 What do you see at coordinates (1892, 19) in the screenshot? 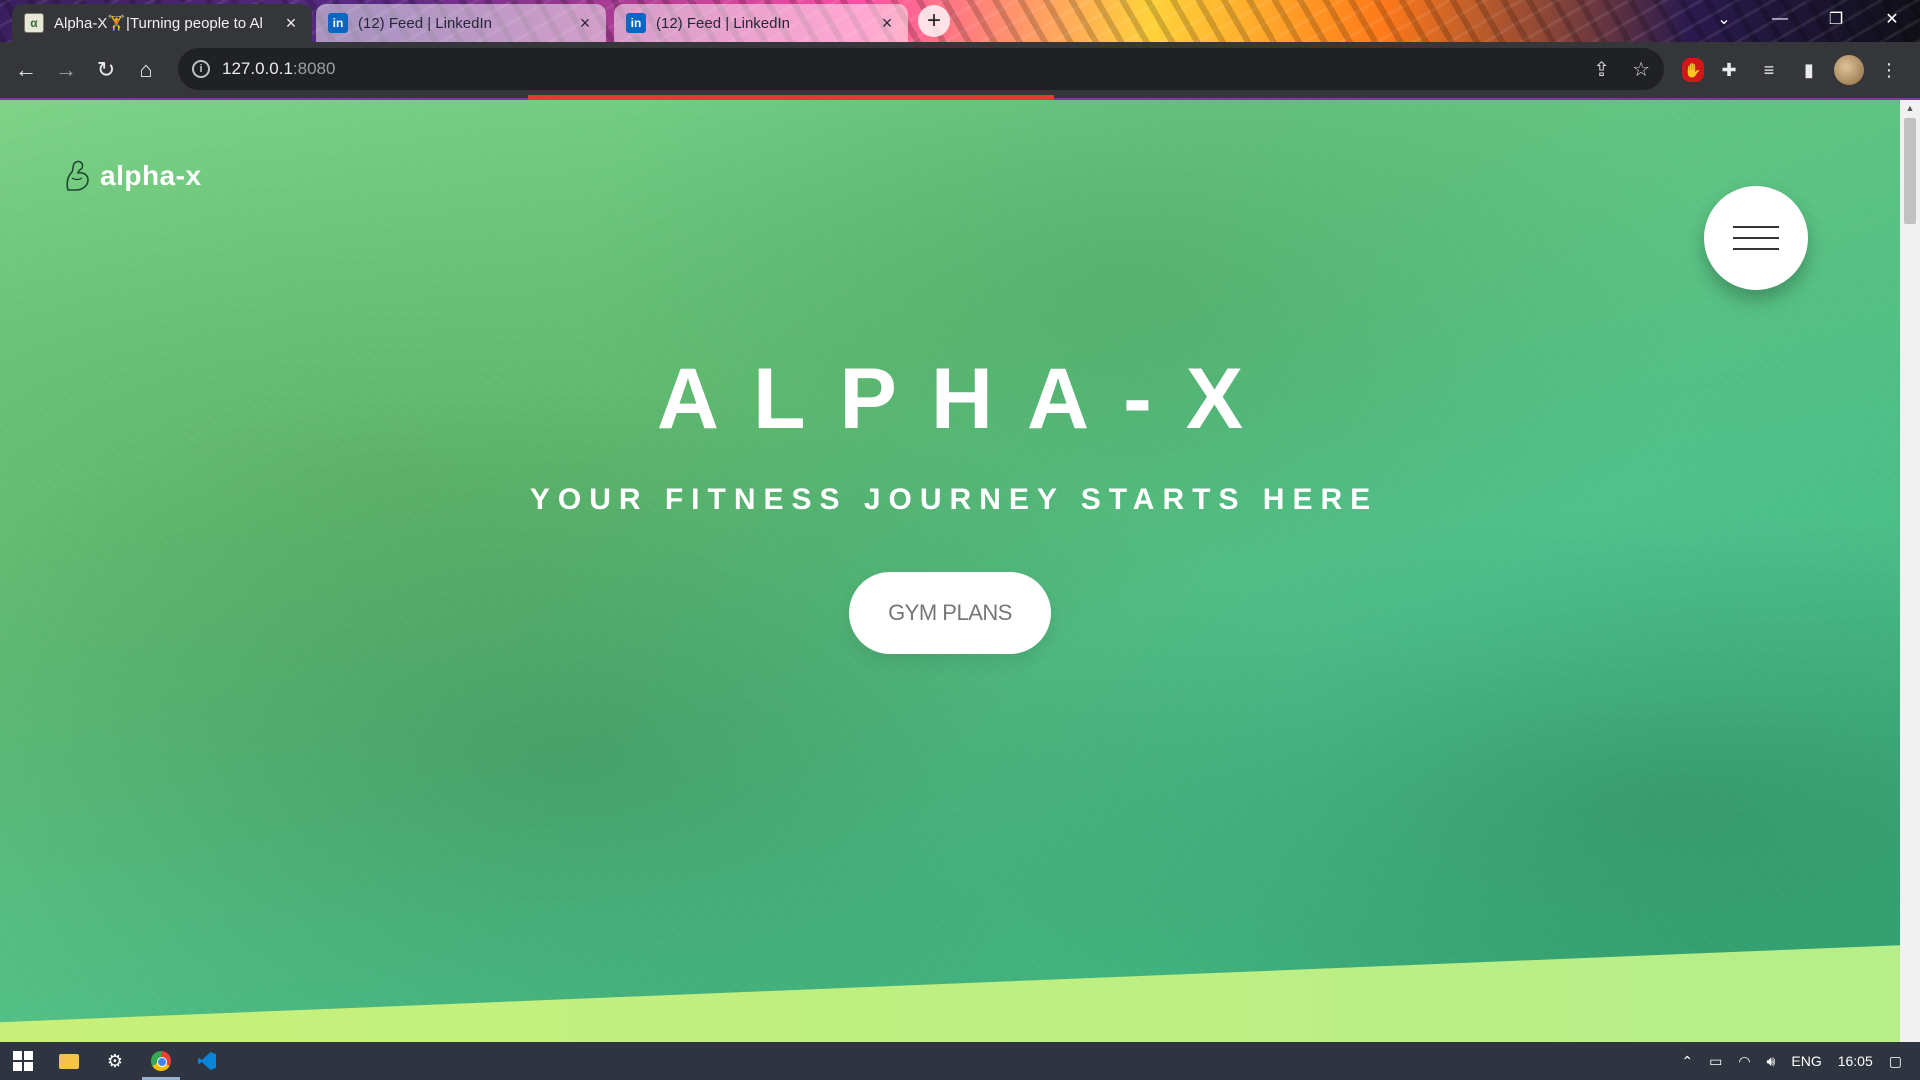
I see `close-icon: ✕` at bounding box center [1892, 19].